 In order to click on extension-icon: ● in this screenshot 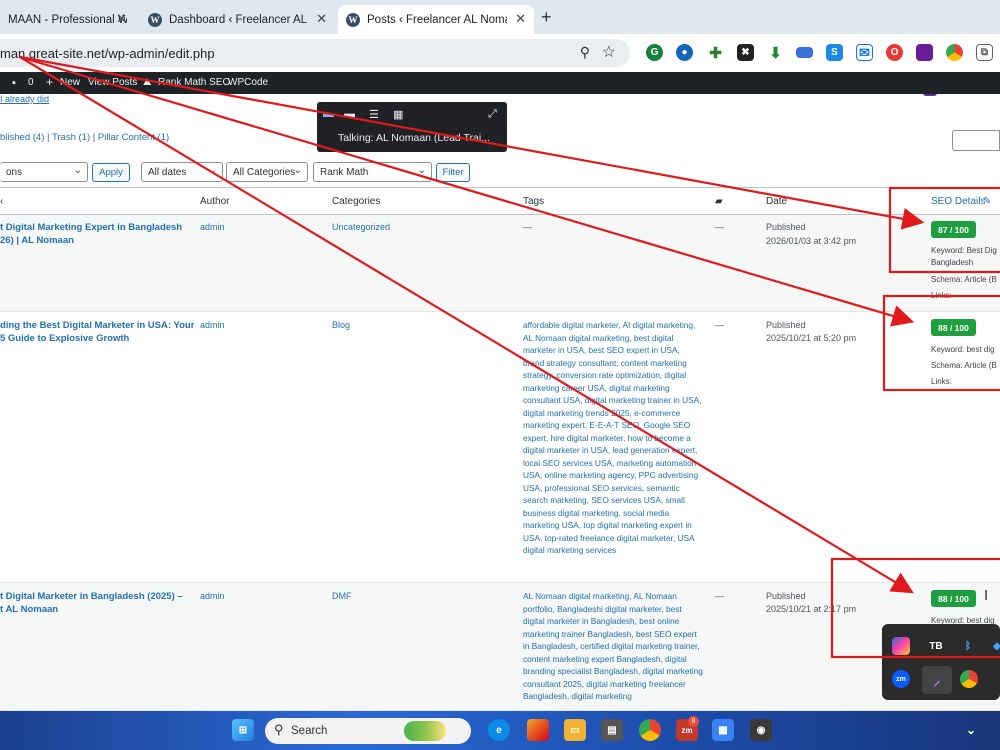, I will do `click(684, 52)`.